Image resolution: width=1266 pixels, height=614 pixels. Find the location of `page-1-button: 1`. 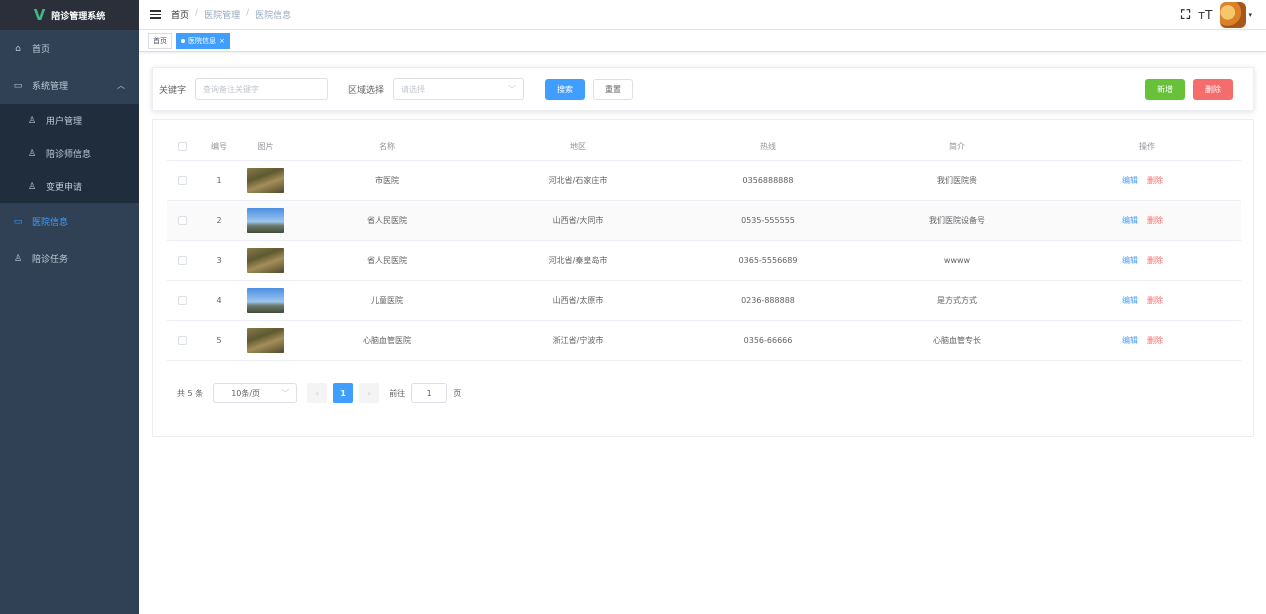

page-1-button: 1 is located at coordinates (343, 393).